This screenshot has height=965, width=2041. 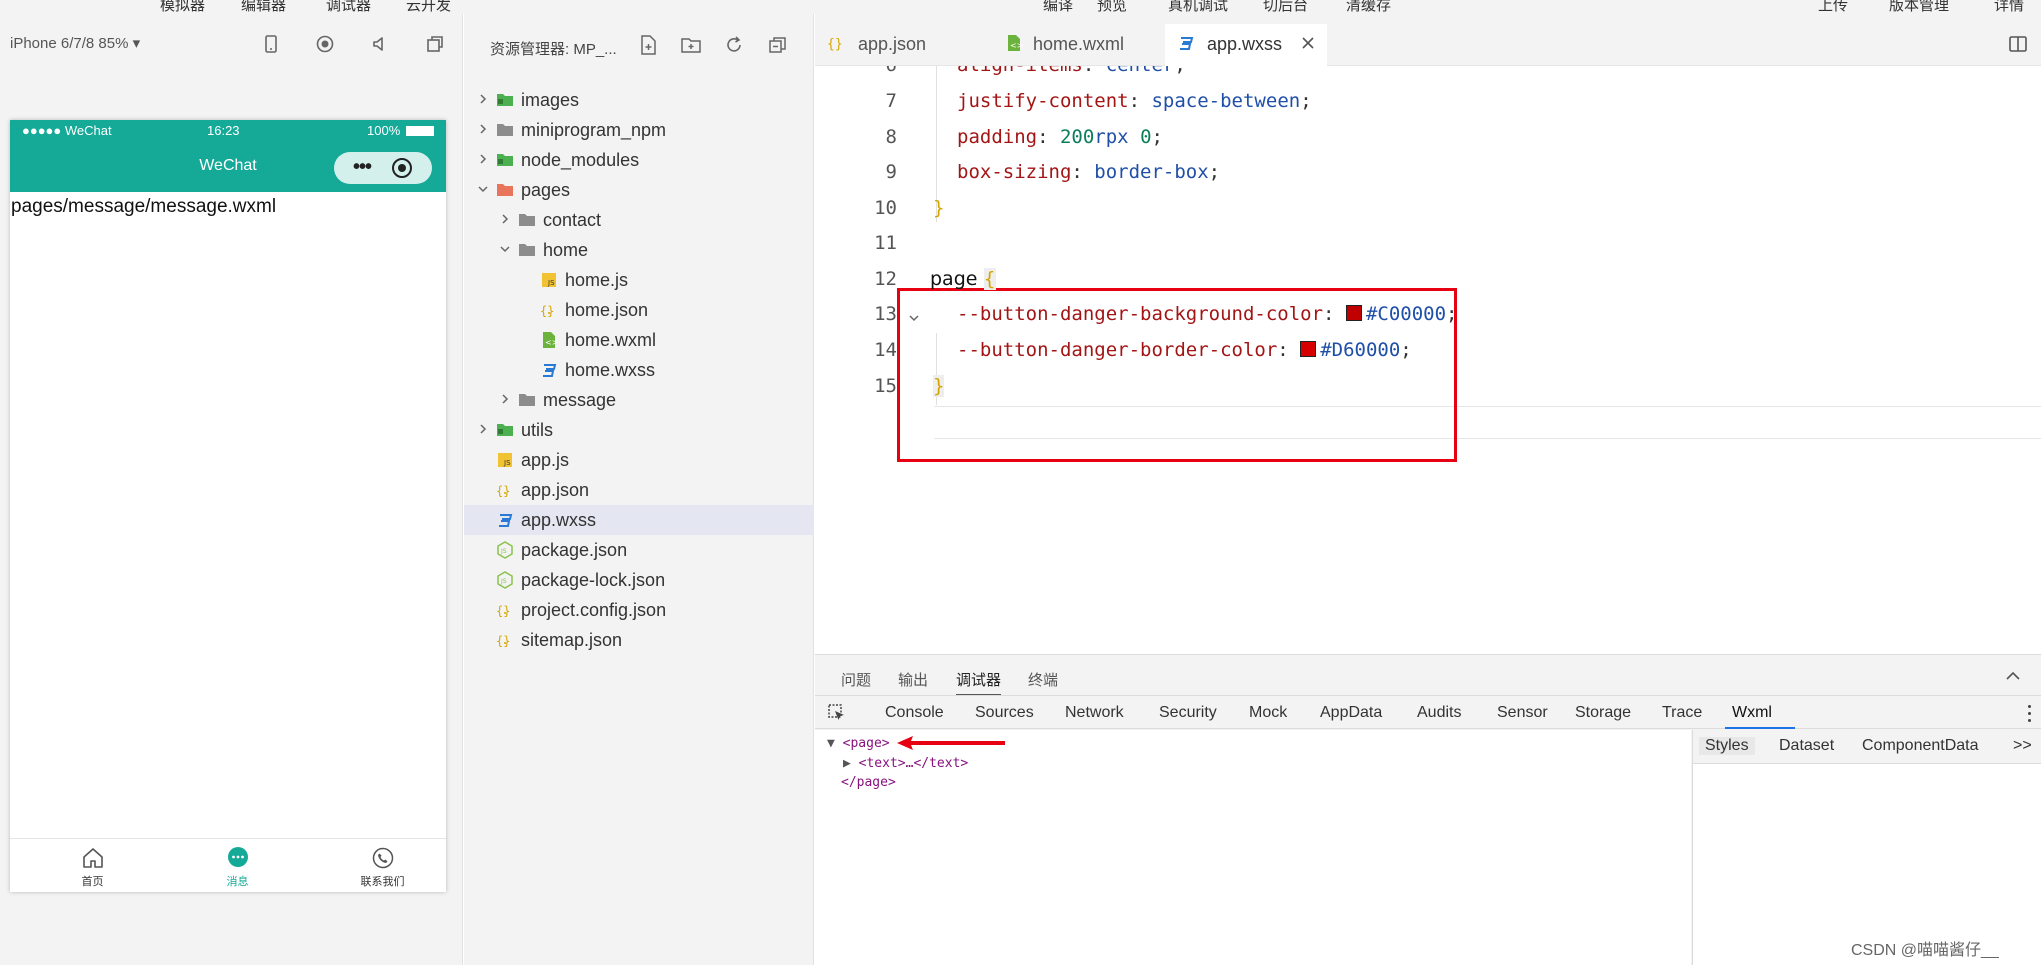 What do you see at coordinates (639, 160) in the screenshot?
I see `tree-item-node-modules: node_modules` at bounding box center [639, 160].